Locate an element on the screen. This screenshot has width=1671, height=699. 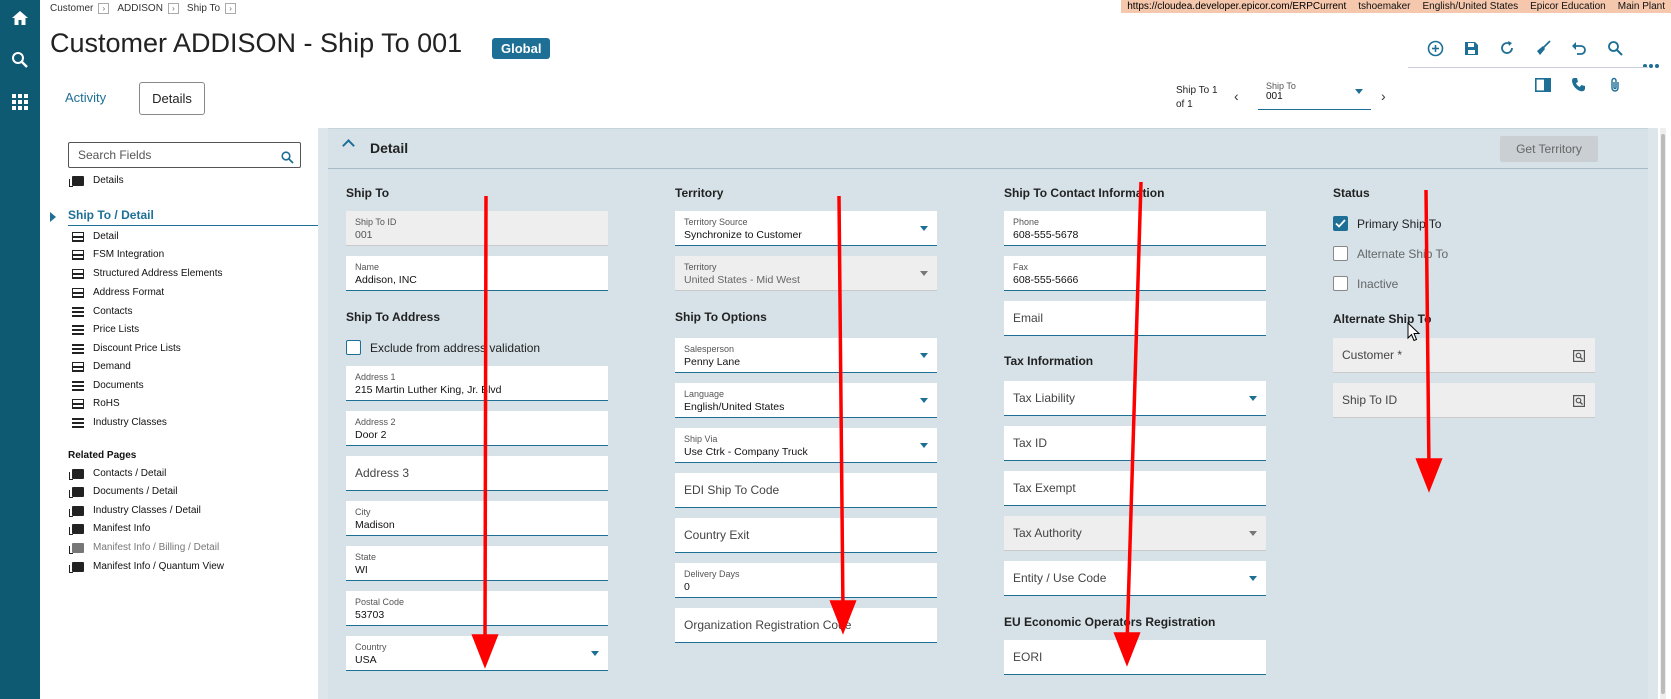
city-field: City Madison is located at coordinates (477, 518).